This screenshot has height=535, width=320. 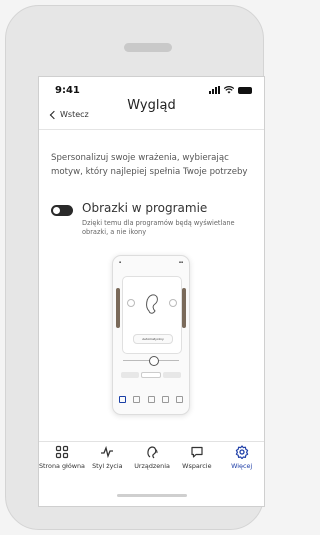 I want to click on tab-devices: Urządzenia, so click(x=152, y=465).